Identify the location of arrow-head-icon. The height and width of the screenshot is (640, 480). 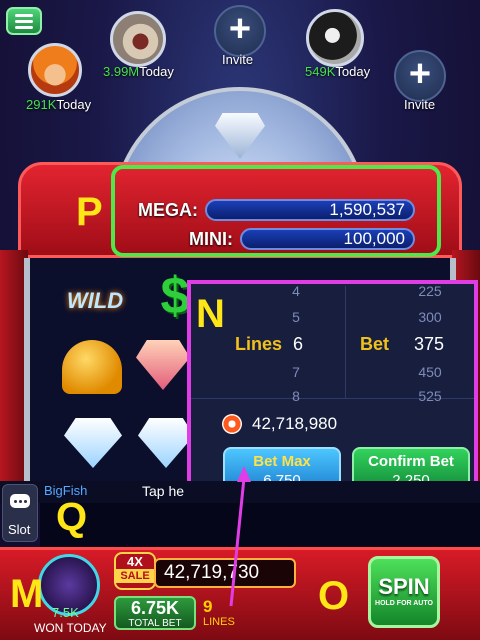
(244, 474).